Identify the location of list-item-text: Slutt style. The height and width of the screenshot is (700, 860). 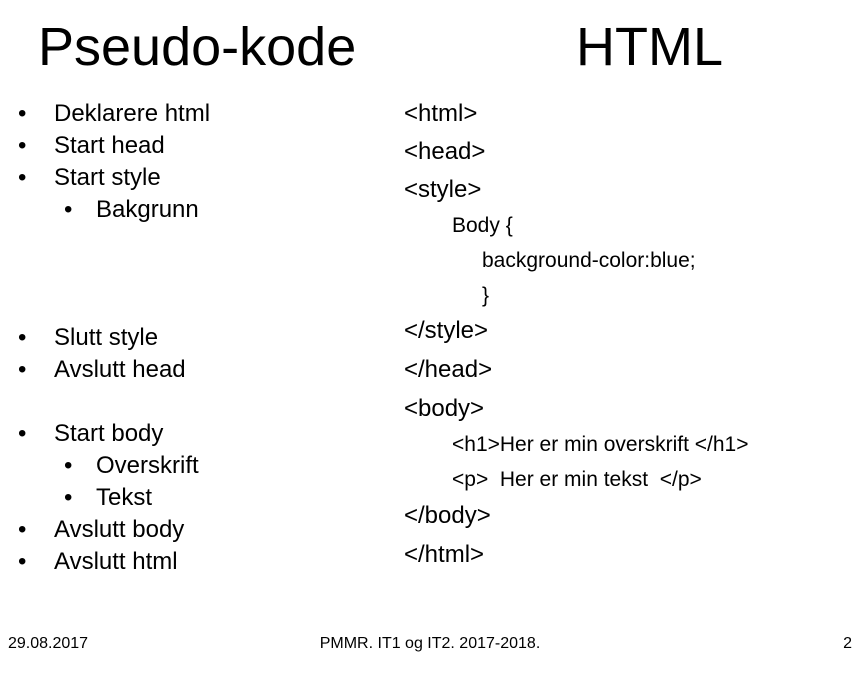
(106, 337).